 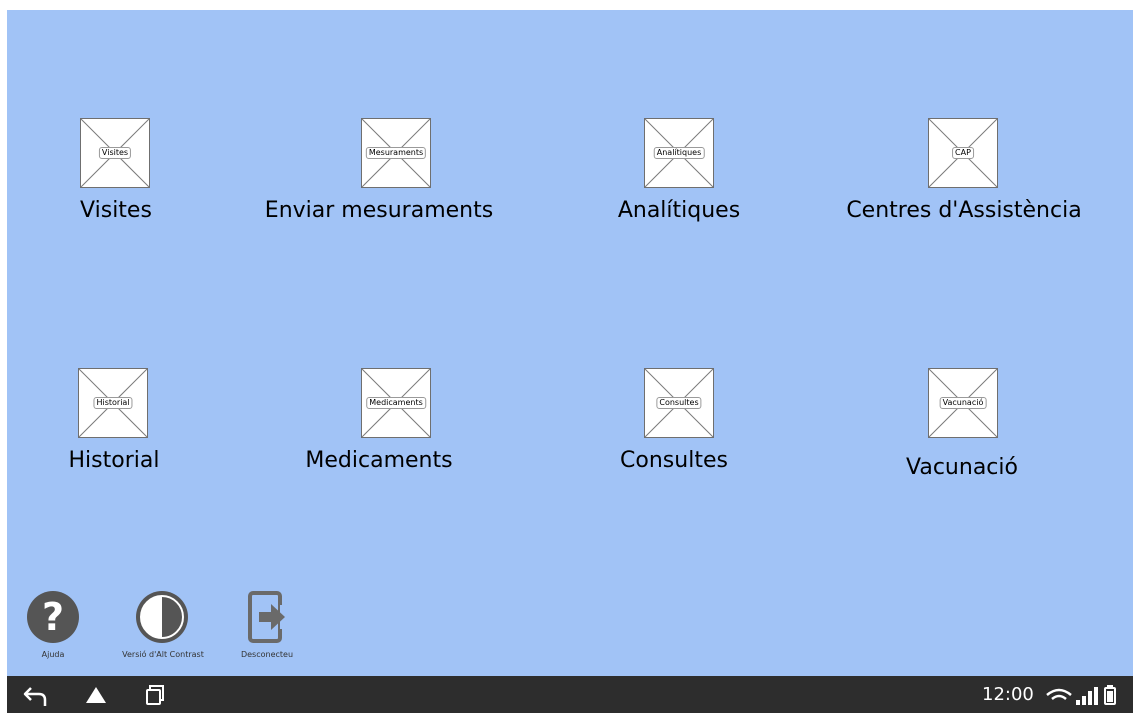 I want to click on help-label: Ajuda, so click(x=53, y=654).